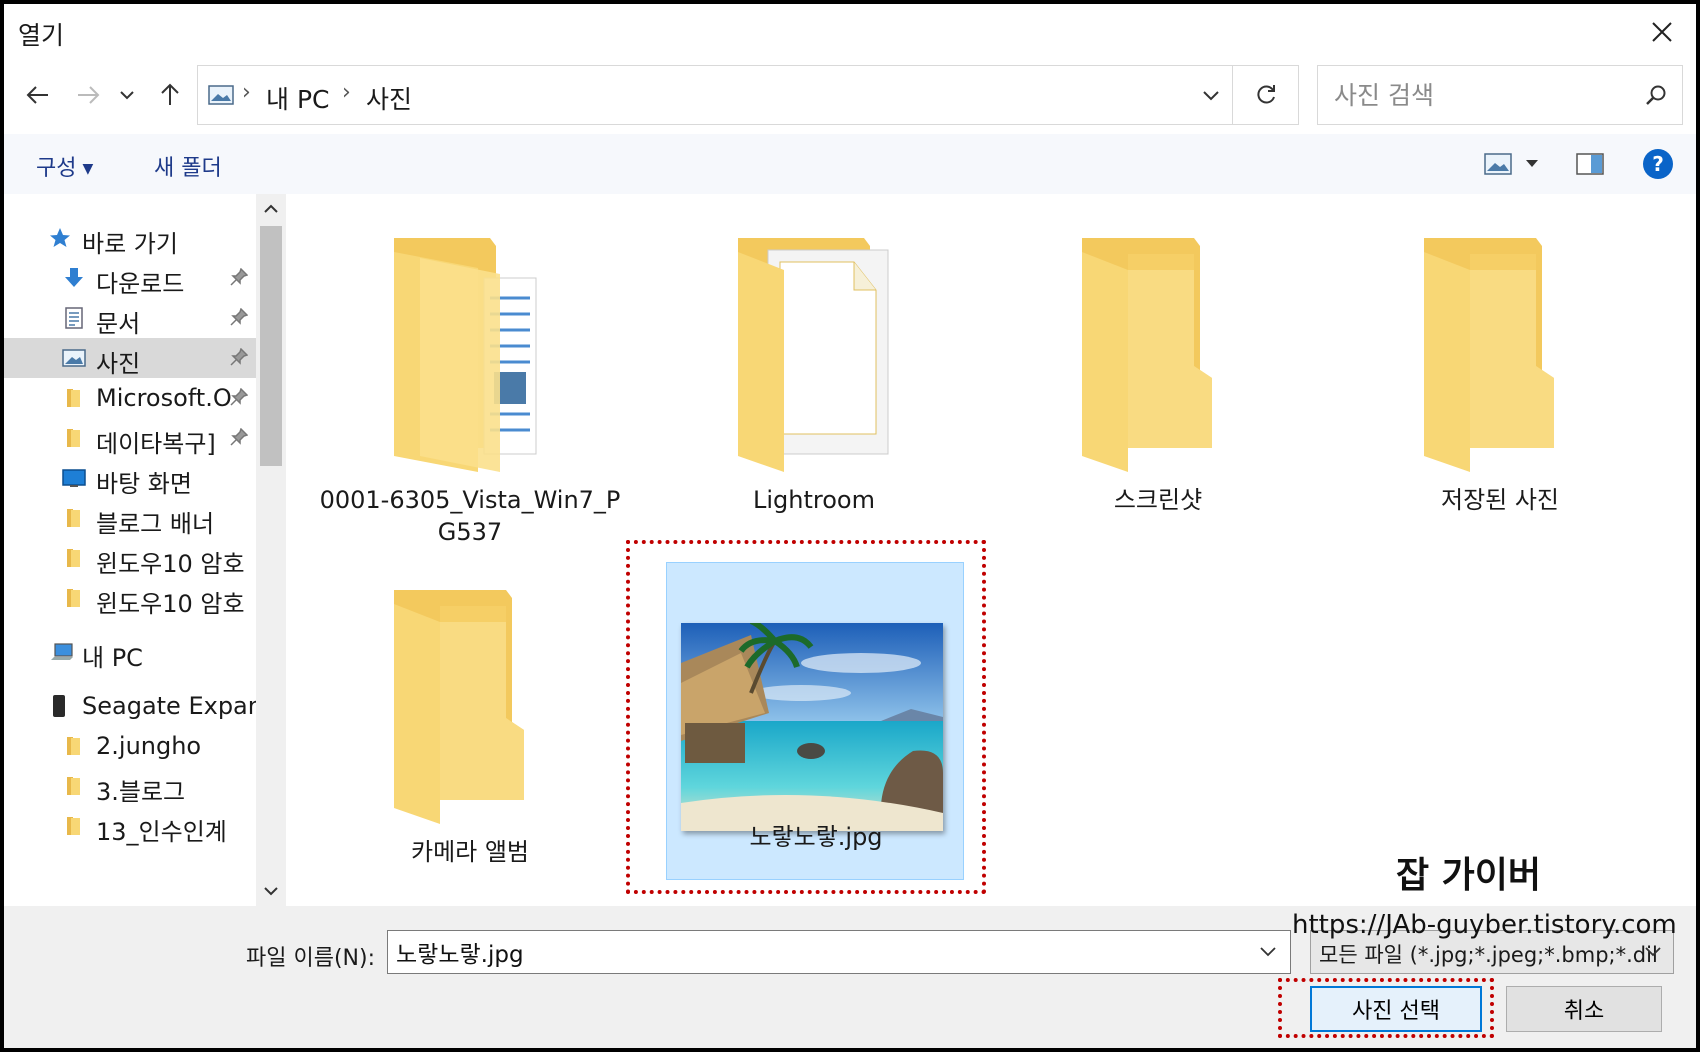  I want to click on nav-item-label: 블로그 배너, so click(155, 524).